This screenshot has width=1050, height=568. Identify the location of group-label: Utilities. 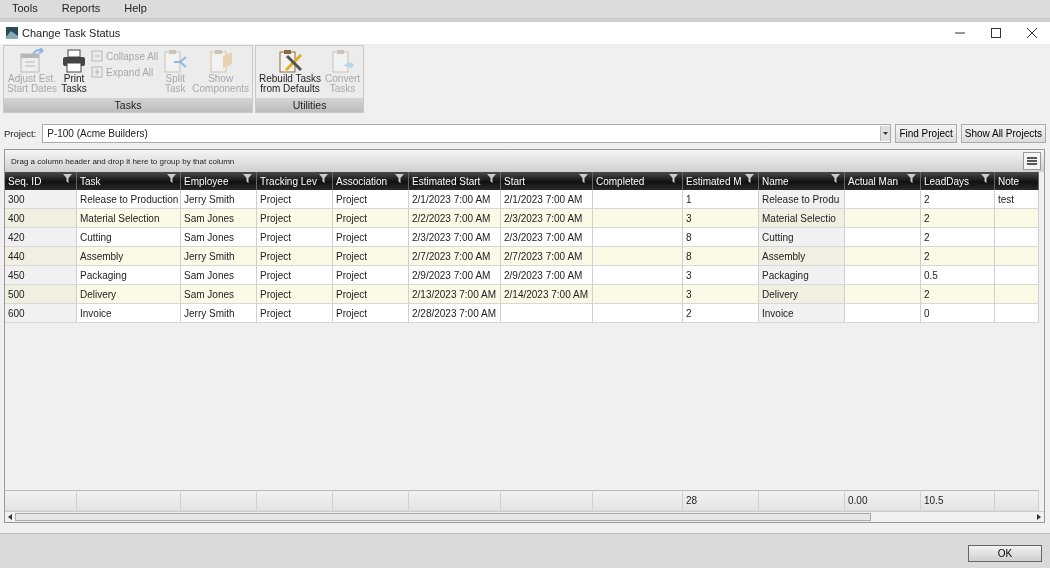
(310, 105).